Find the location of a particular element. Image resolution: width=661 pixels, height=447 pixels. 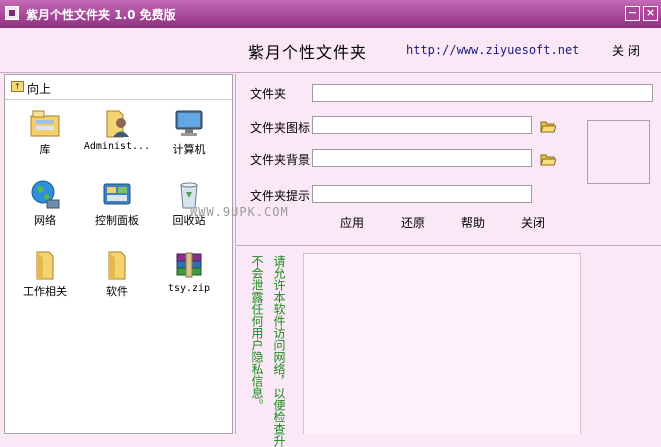

control-panel-icon is located at coordinates (117, 194).